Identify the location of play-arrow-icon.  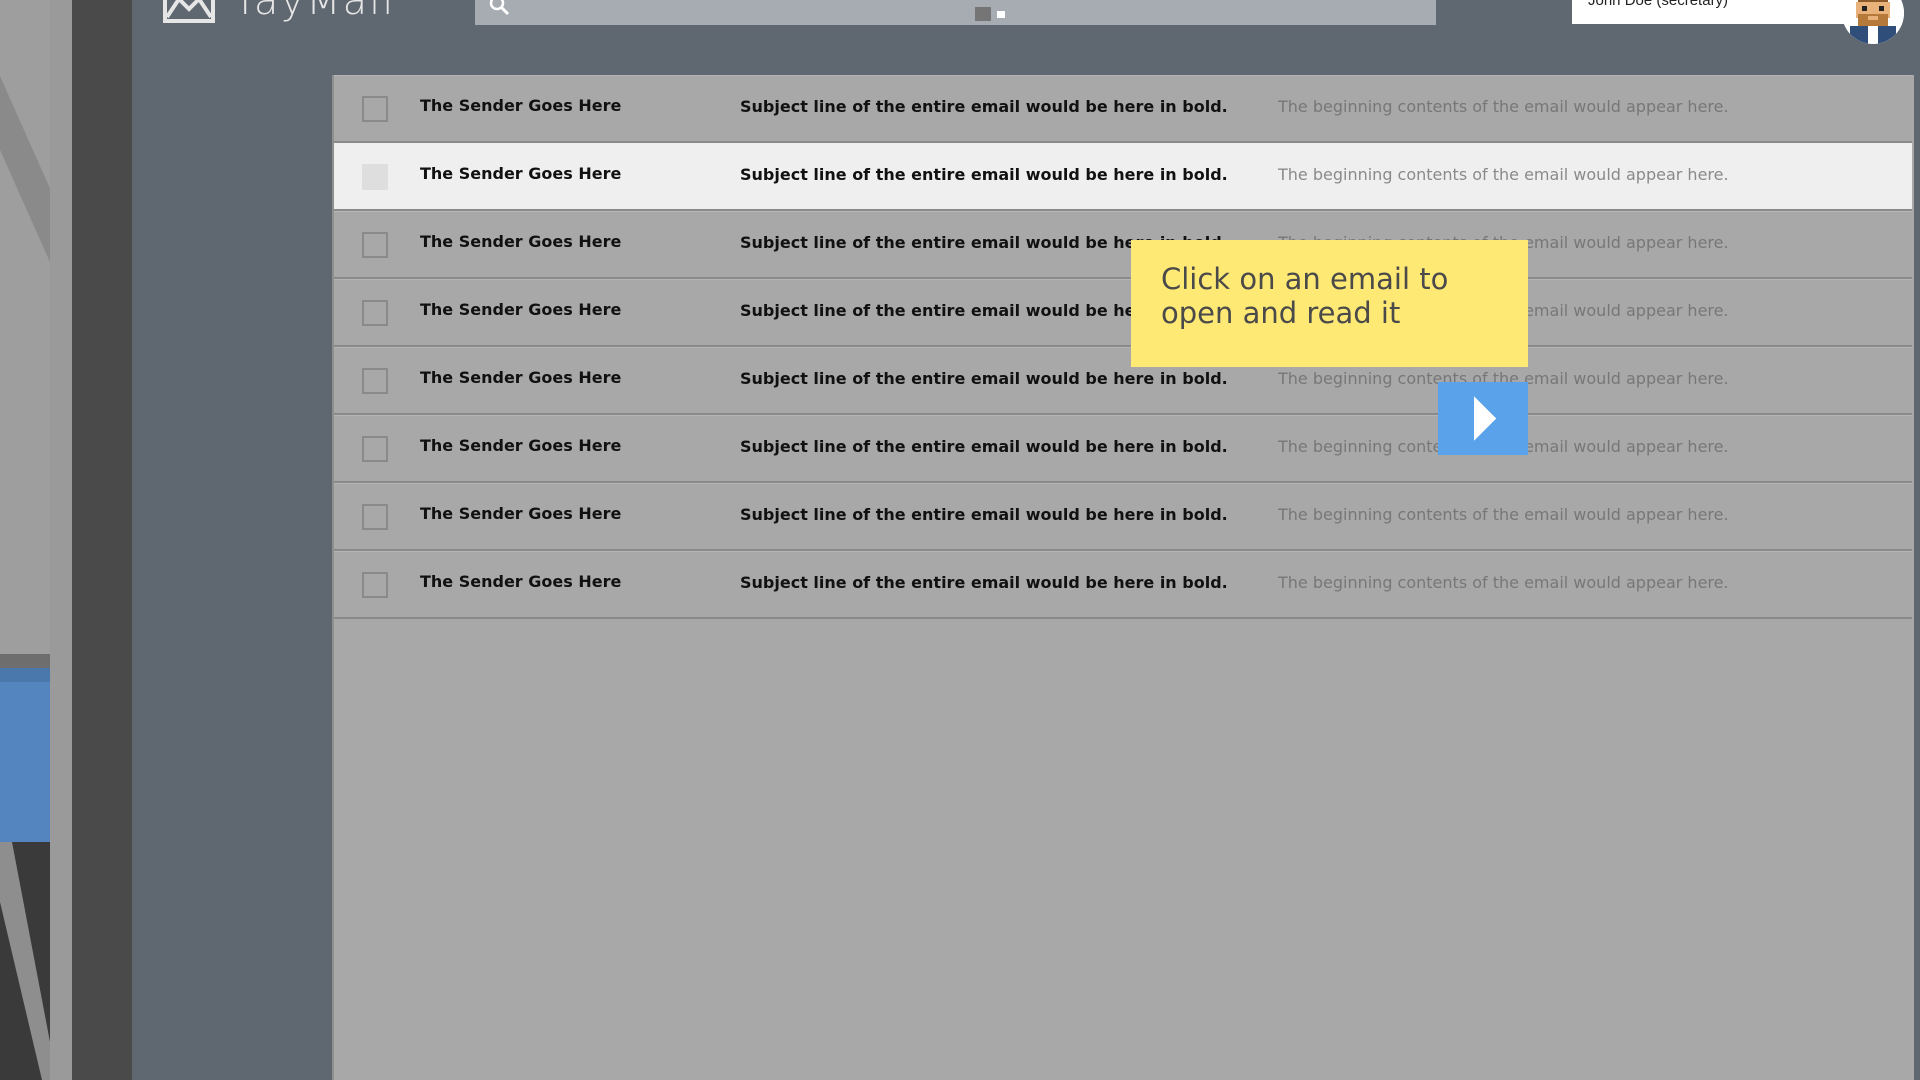
(1485, 418).